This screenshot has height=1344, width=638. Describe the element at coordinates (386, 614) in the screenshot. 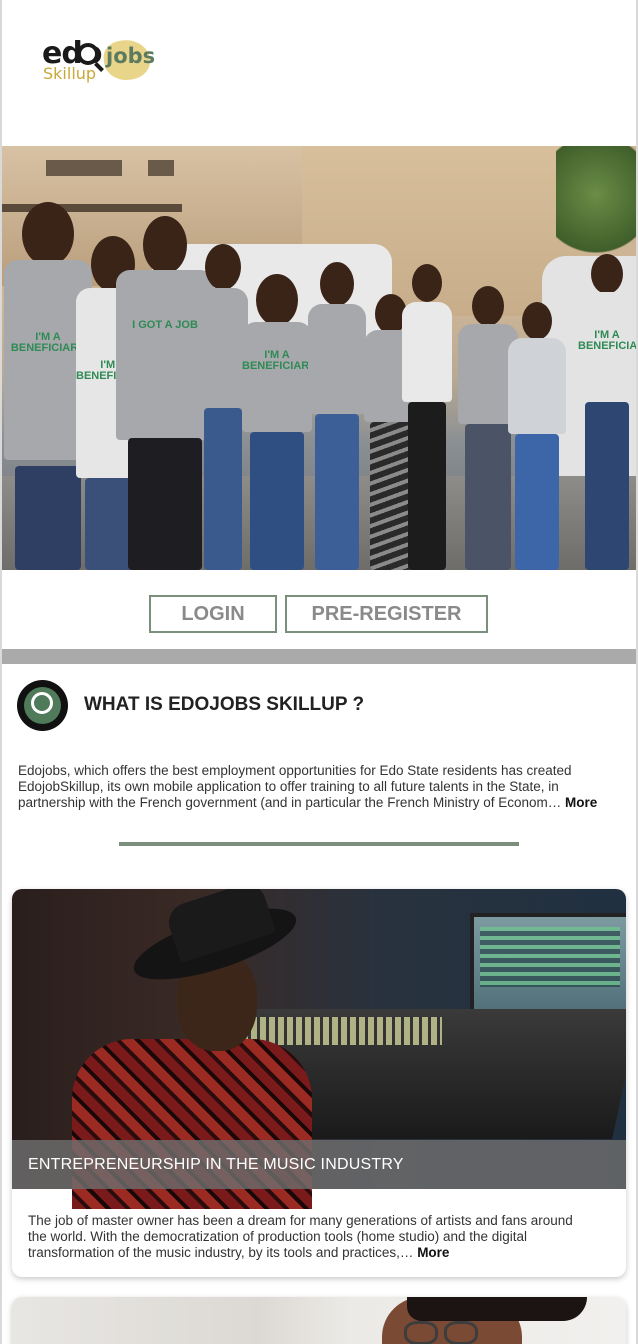

I see `preregister-button: PRE-REGISTER` at that location.